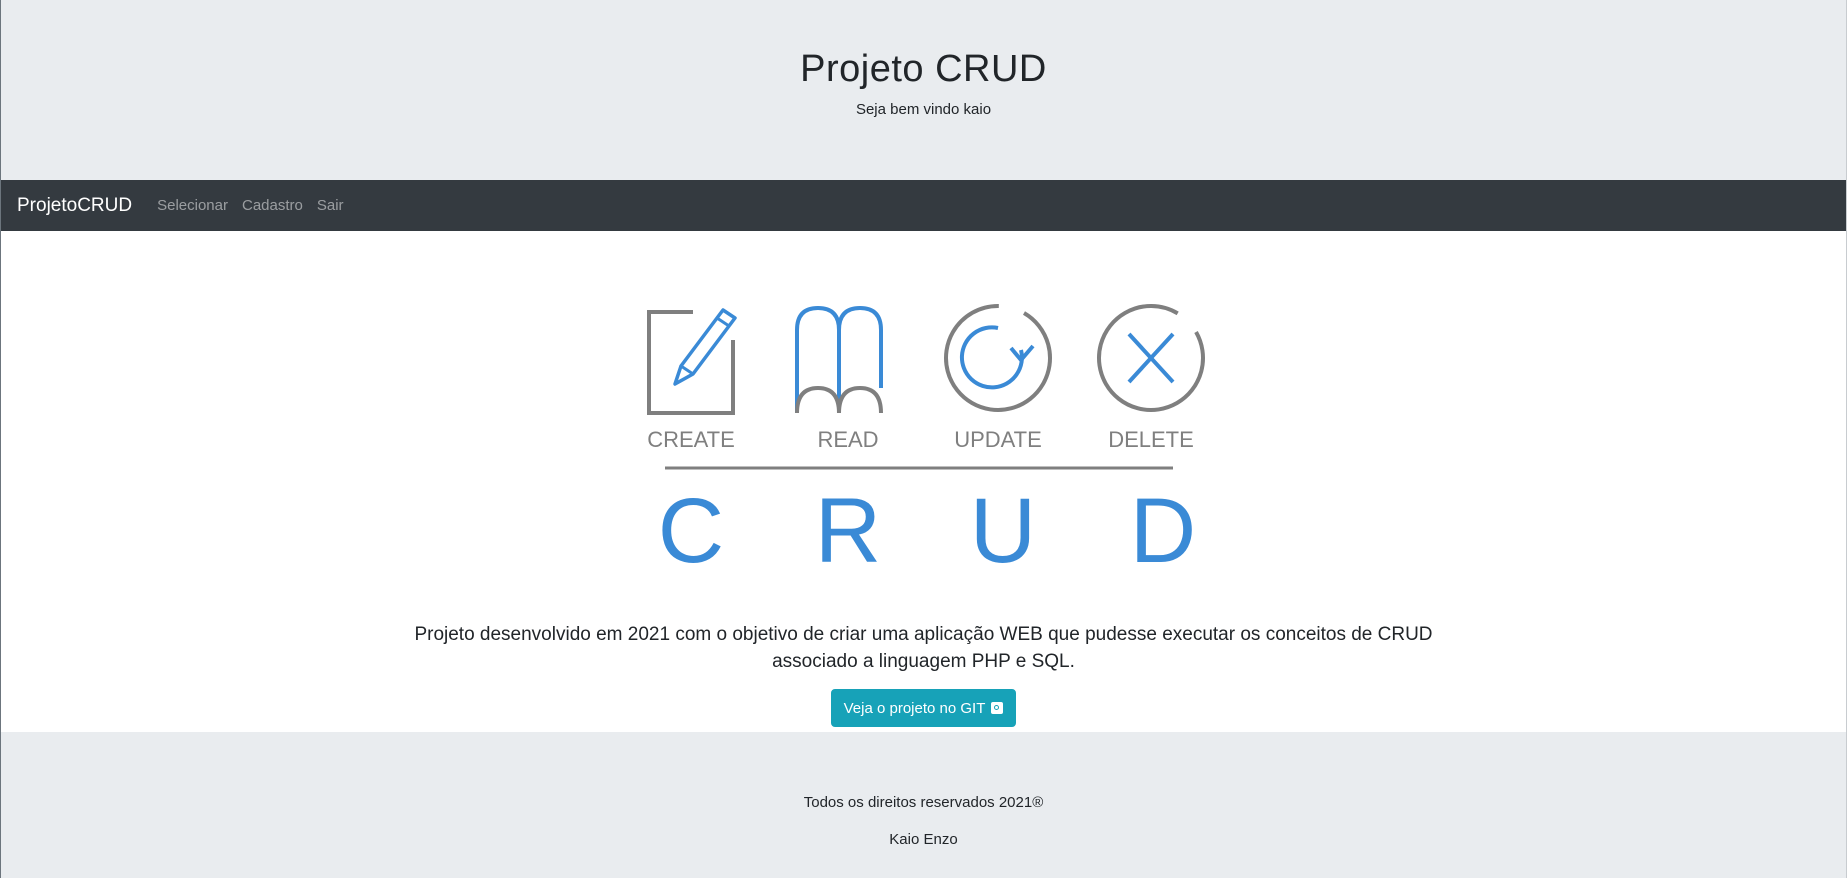 The width and height of the screenshot is (1847, 878). I want to click on footer-copyright: Todos os direitos reservados 2021®, so click(923, 802).